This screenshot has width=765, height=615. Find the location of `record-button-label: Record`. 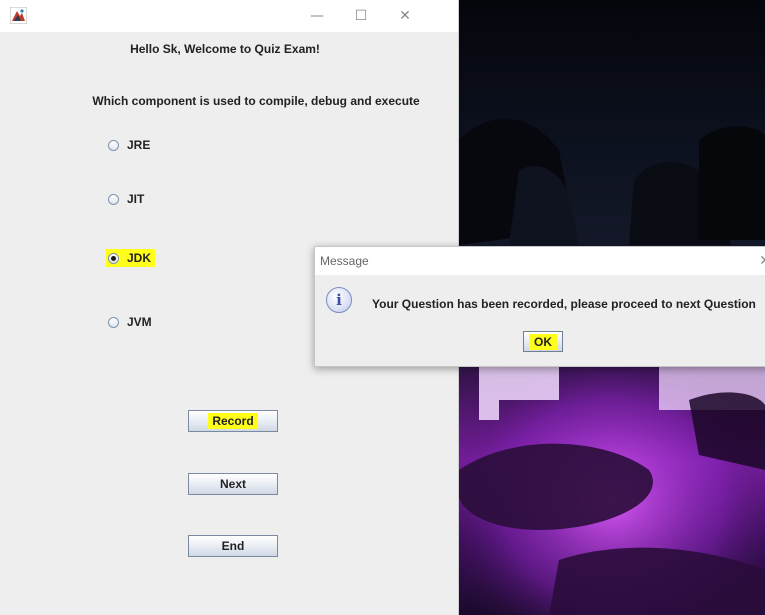

record-button-label: Record is located at coordinates (233, 421).